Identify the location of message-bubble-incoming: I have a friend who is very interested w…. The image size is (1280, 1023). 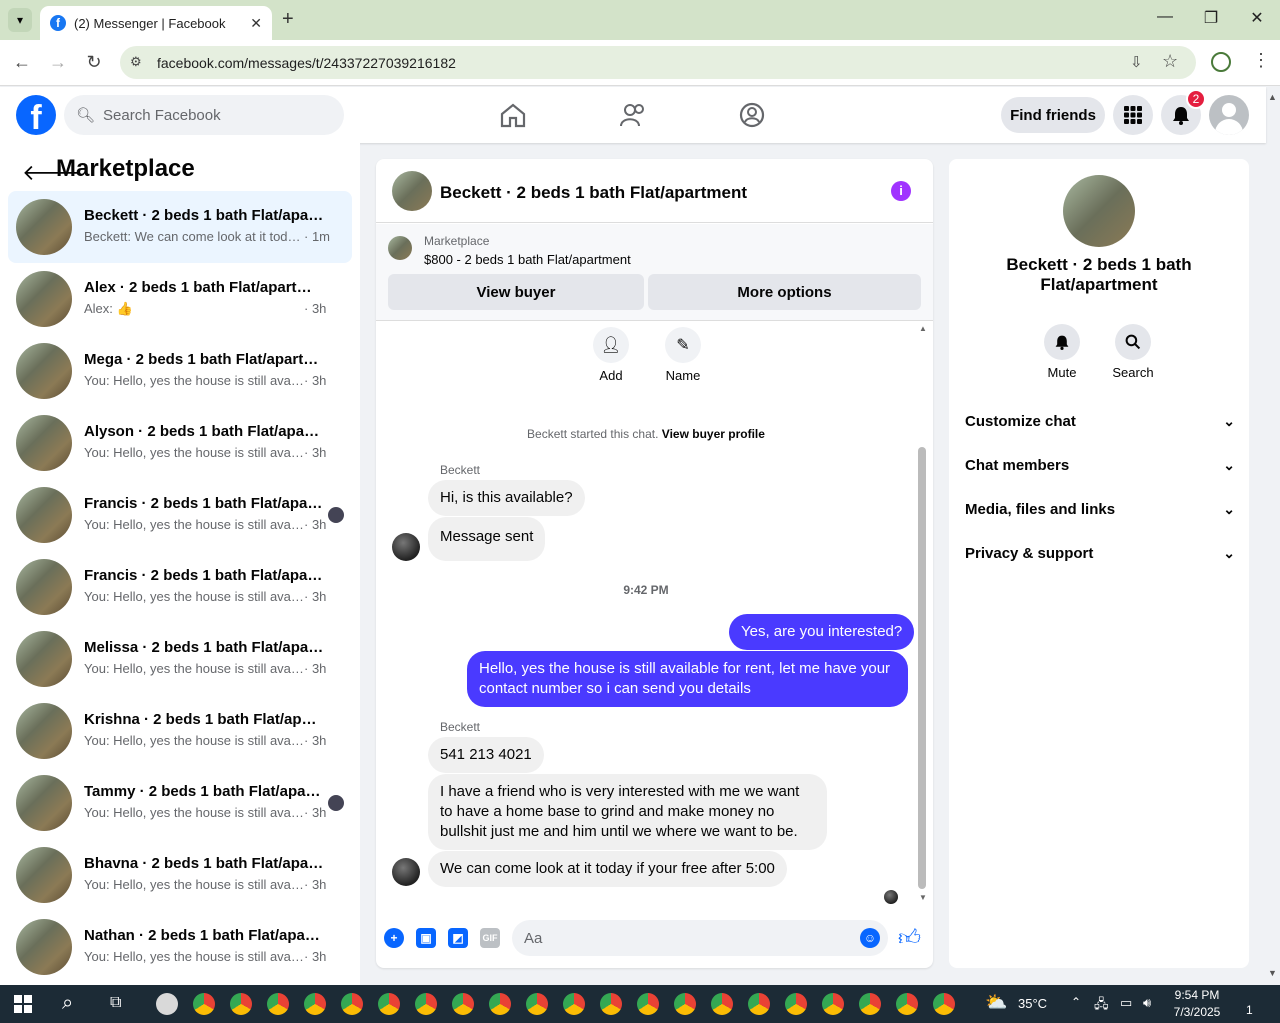
(627, 812).